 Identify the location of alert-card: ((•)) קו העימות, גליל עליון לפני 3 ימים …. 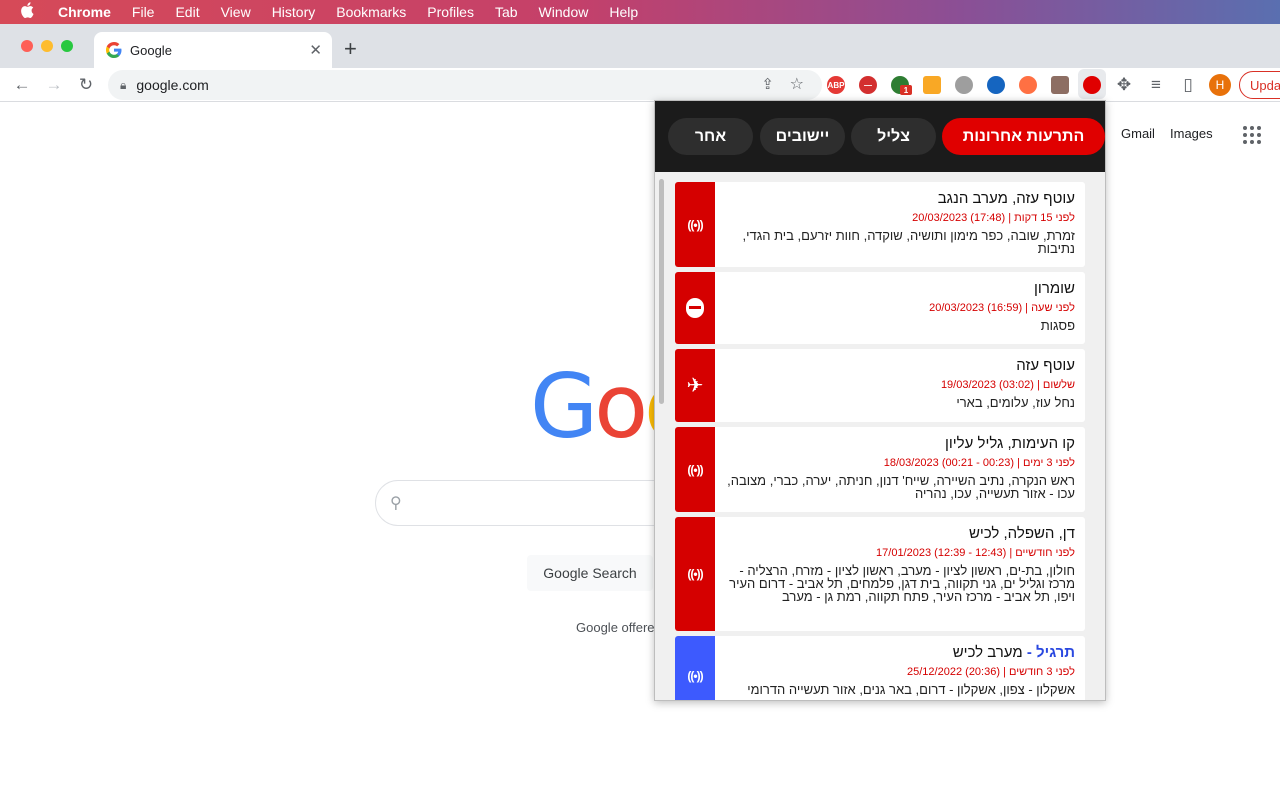
(880, 469).